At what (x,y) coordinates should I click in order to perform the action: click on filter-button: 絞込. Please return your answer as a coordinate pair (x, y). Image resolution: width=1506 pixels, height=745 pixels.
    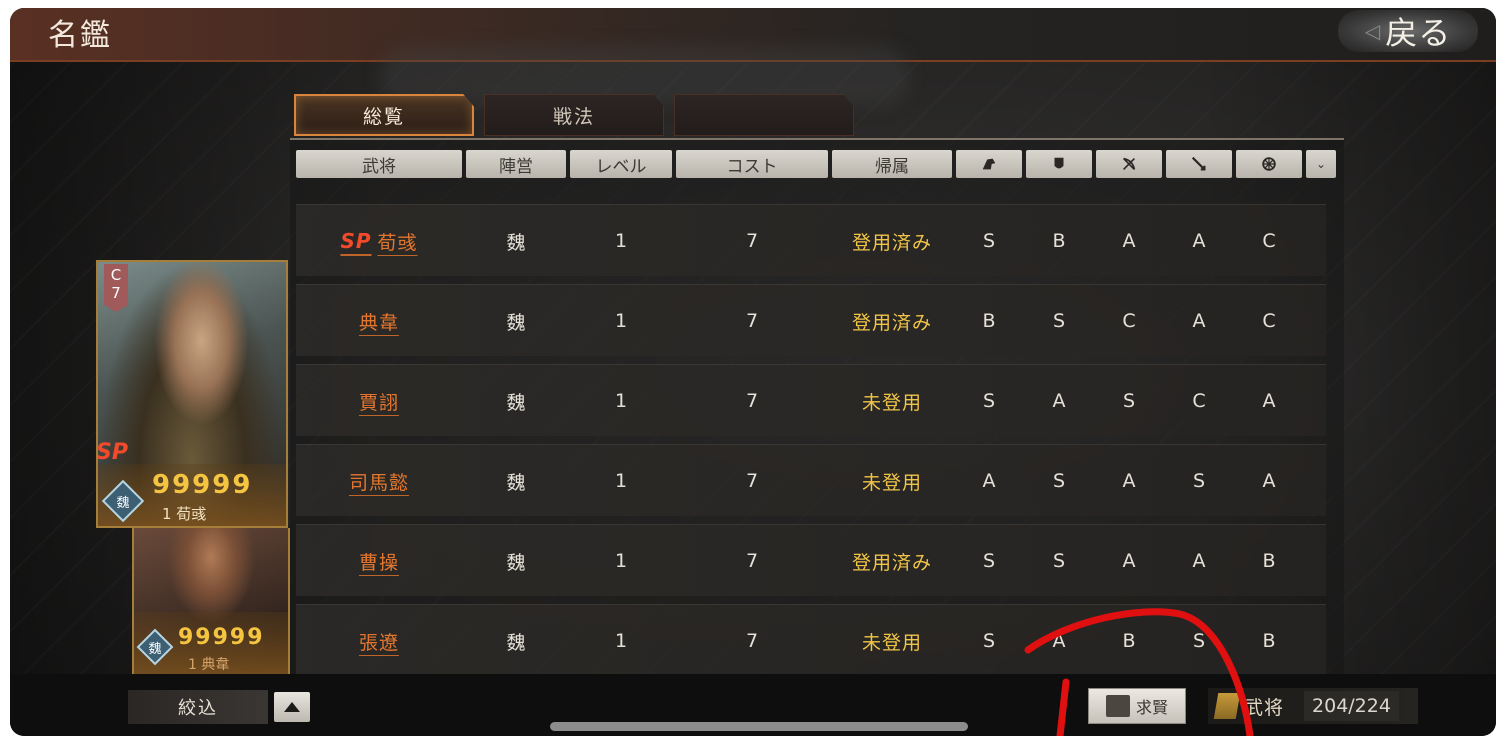
    Looking at the image, I should click on (198, 707).